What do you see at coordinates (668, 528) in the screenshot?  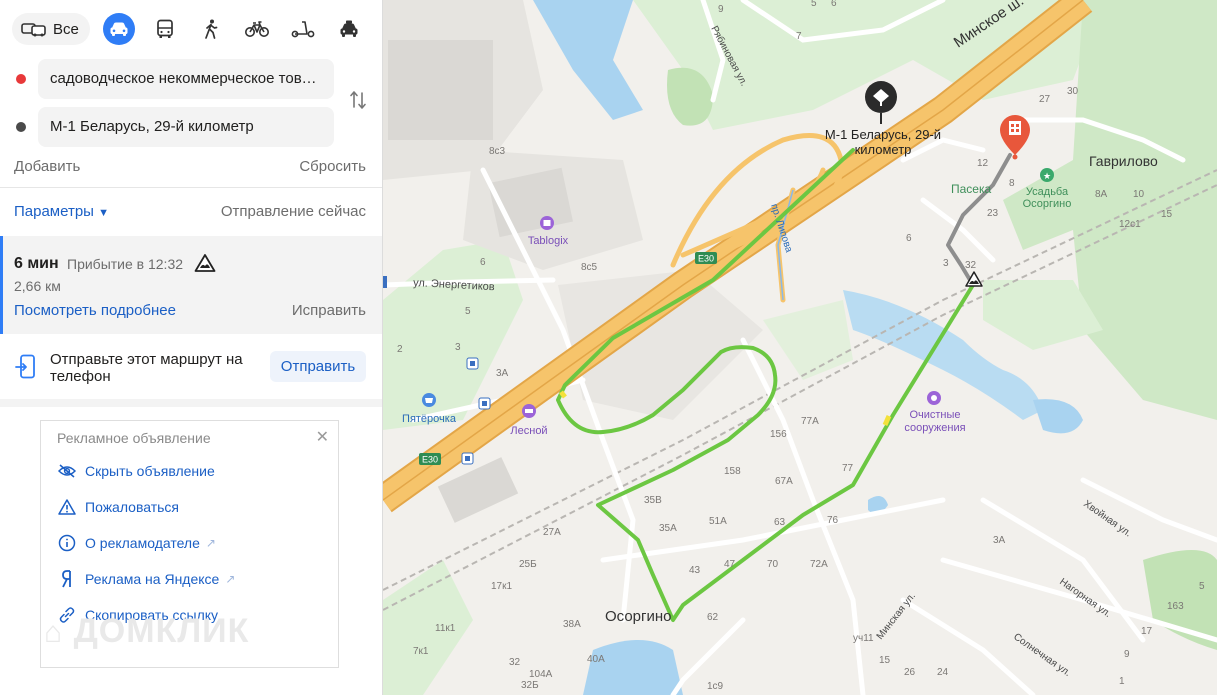 I see `house-number: 35А` at bounding box center [668, 528].